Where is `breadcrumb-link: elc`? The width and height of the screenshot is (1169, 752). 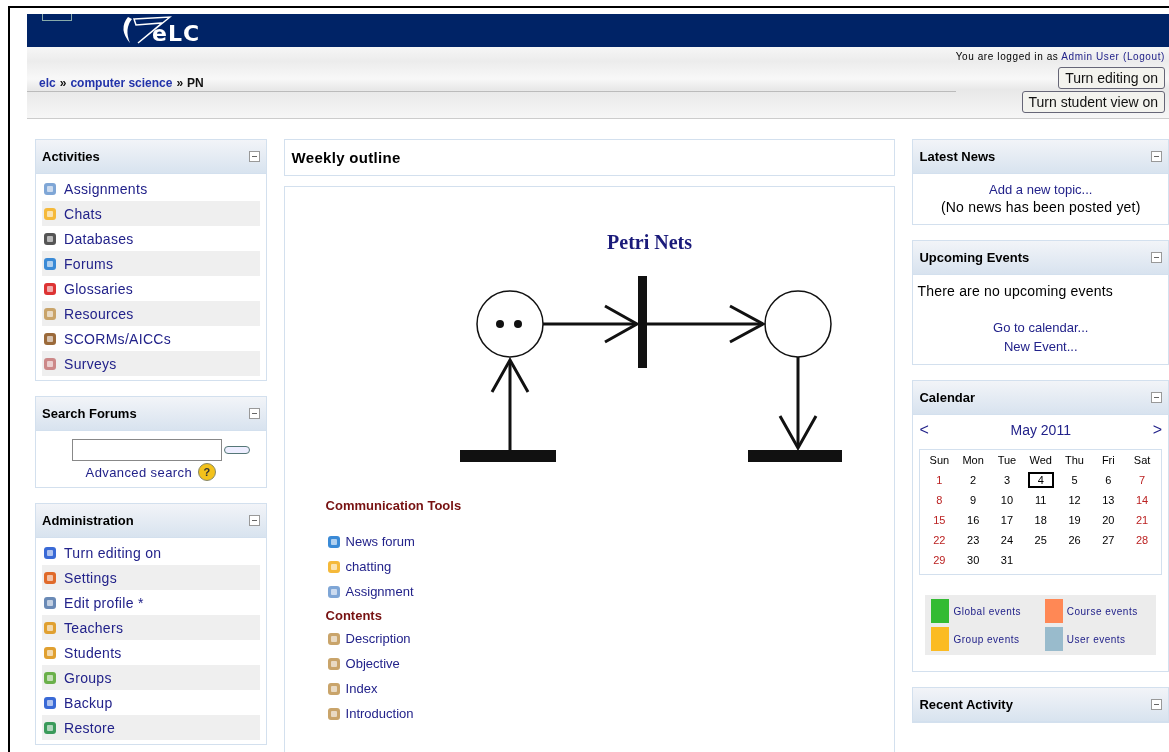
breadcrumb-link: elc is located at coordinates (47, 83).